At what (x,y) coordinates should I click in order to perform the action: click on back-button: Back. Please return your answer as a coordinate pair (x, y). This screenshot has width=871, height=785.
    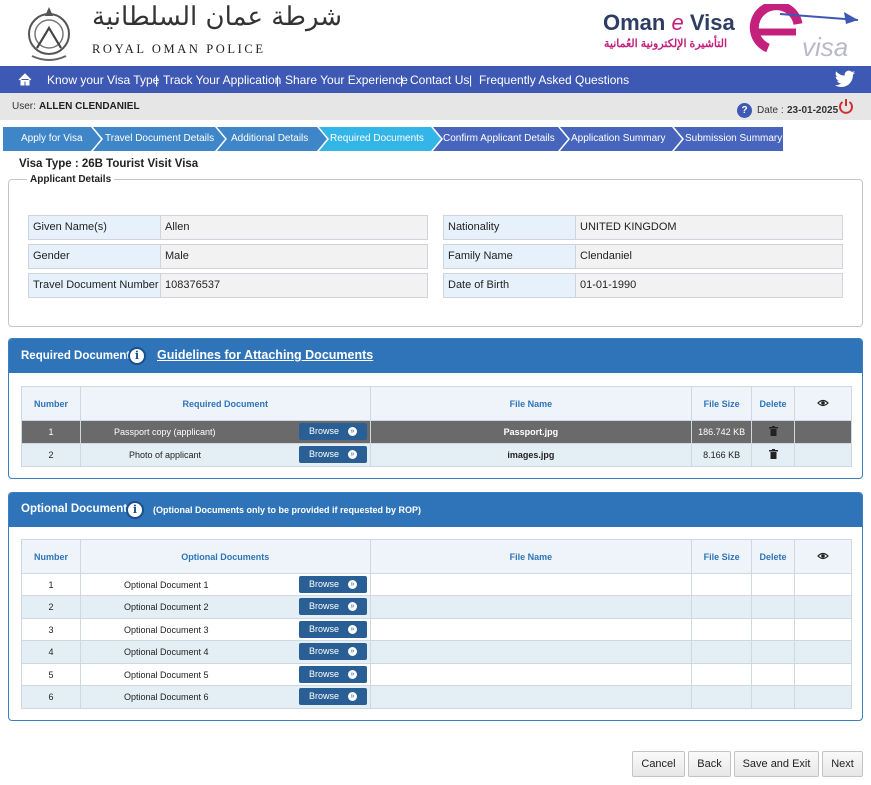
    Looking at the image, I should click on (709, 764).